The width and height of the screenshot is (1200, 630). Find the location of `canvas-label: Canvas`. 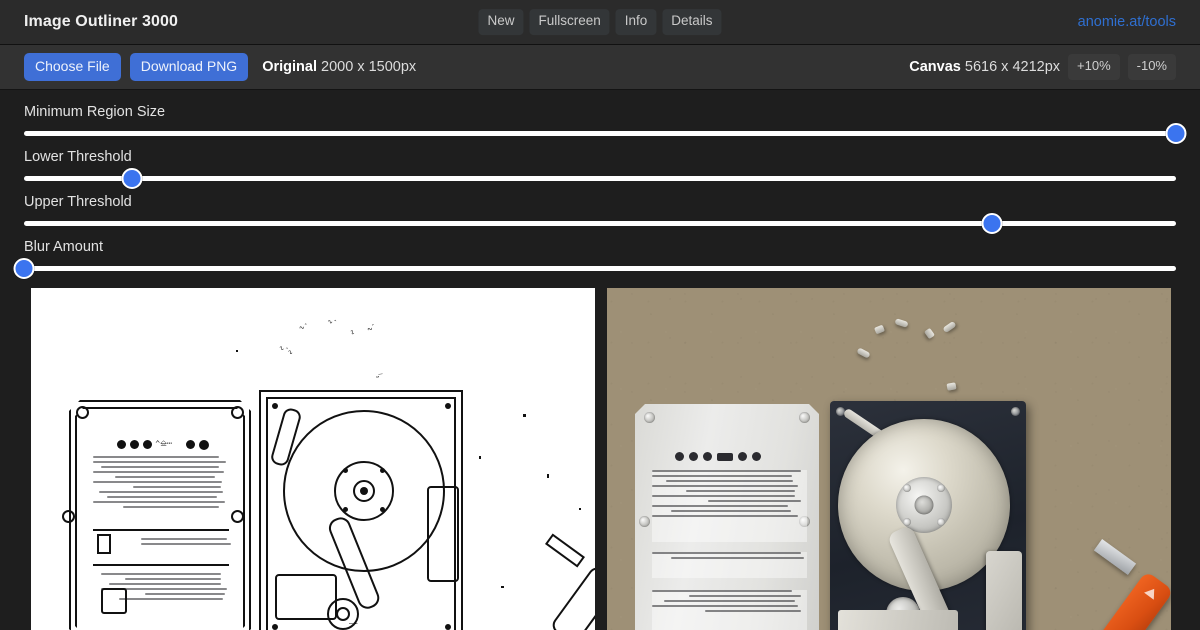

canvas-label: Canvas is located at coordinates (935, 66).